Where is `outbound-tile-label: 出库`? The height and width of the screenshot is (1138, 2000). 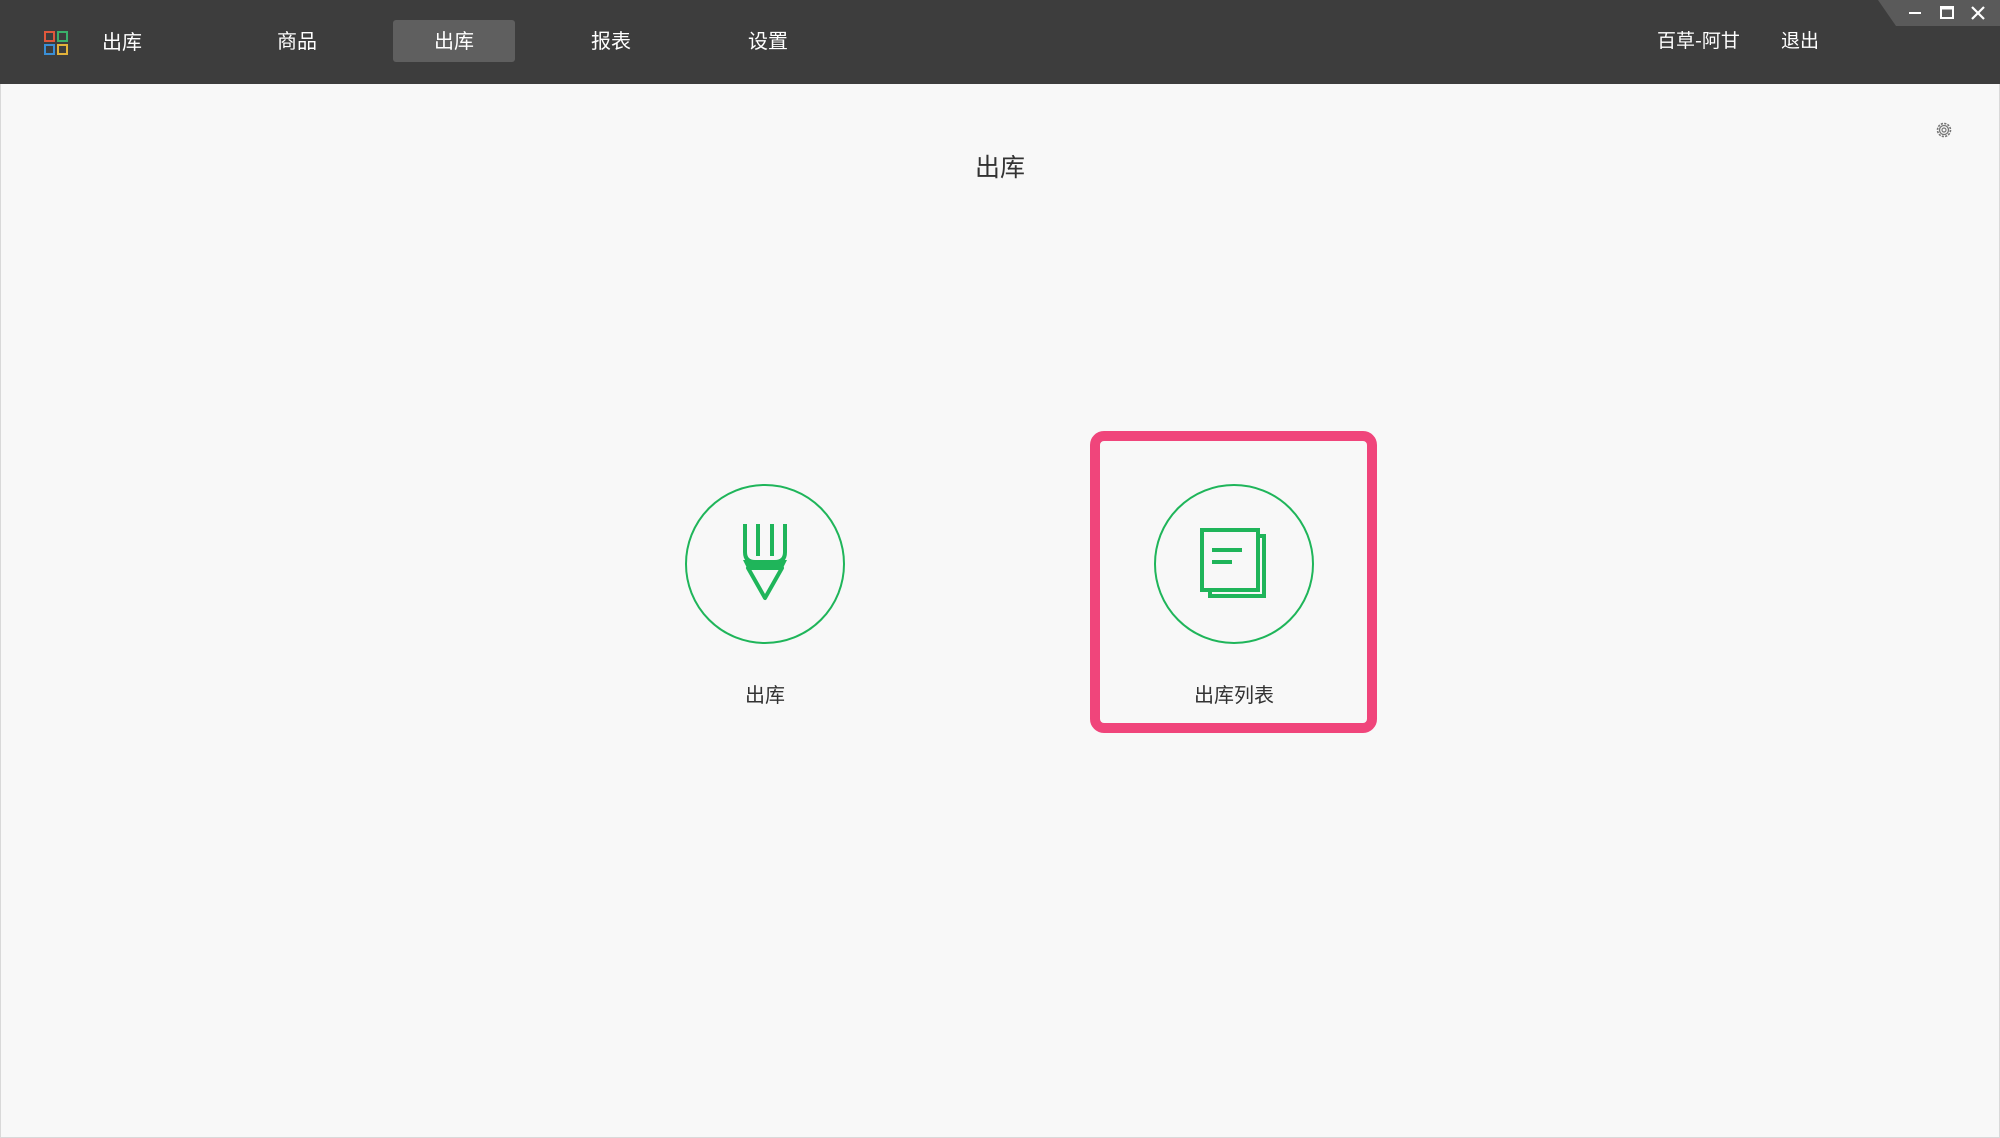
outbound-tile-label: 出库 is located at coordinates (765, 695).